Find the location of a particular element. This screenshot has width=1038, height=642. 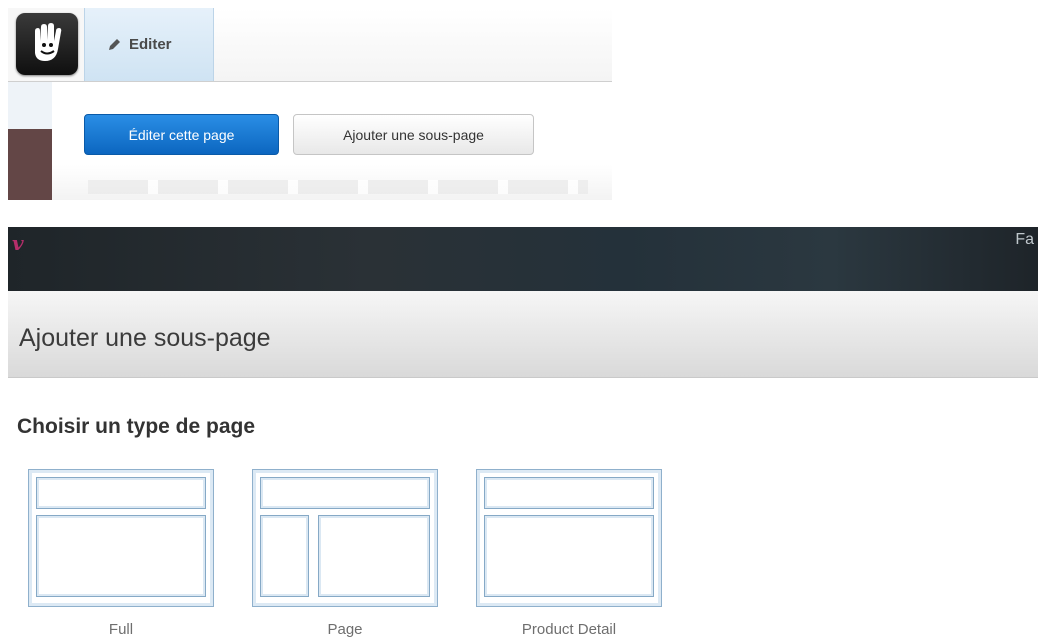

tab-edit: Editer is located at coordinates (149, 44).